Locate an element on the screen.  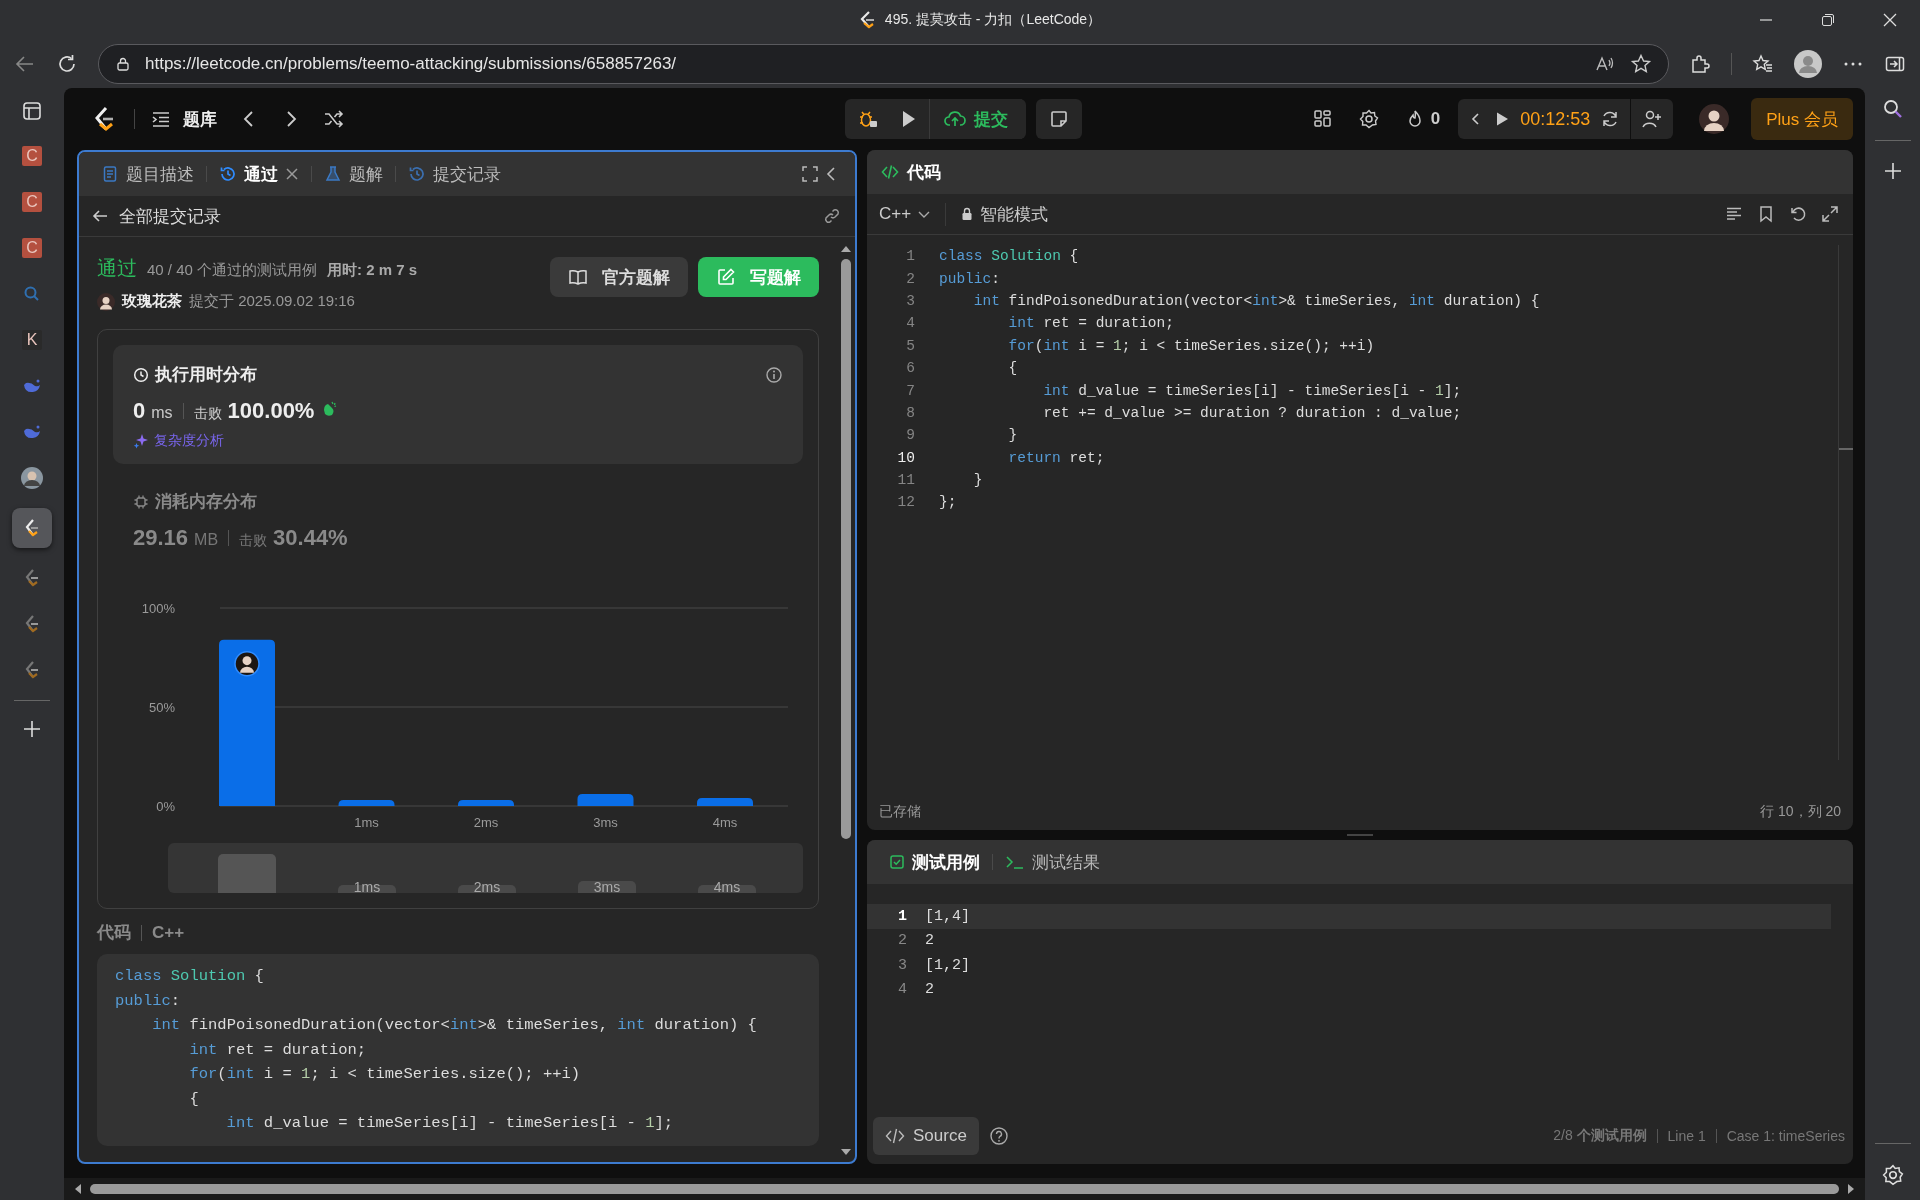
language-label: C++ is located at coordinates (168, 932).